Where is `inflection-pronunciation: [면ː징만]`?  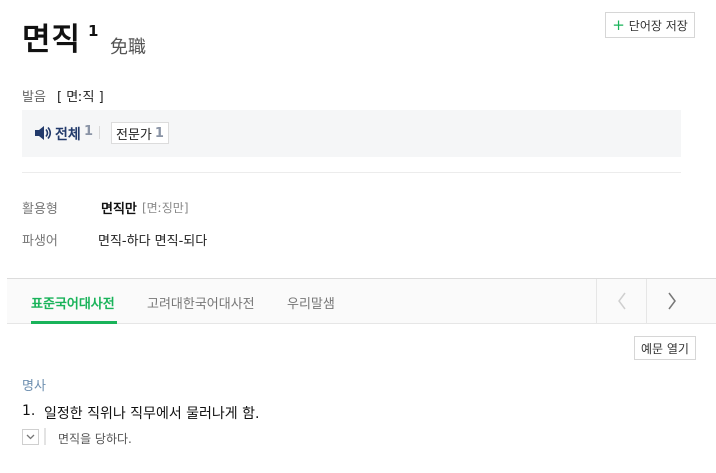
inflection-pronunciation: [면ː징만] is located at coordinates (165, 208).